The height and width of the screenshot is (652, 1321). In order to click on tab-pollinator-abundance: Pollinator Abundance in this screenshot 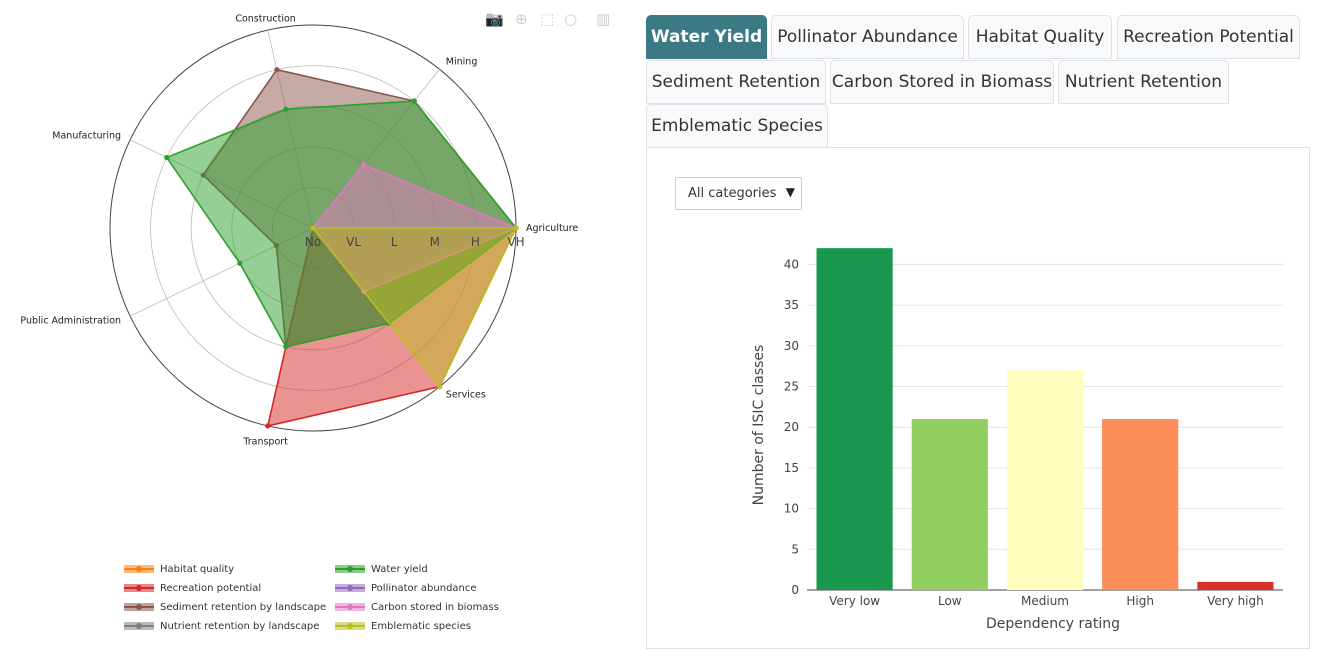, I will do `click(867, 37)`.